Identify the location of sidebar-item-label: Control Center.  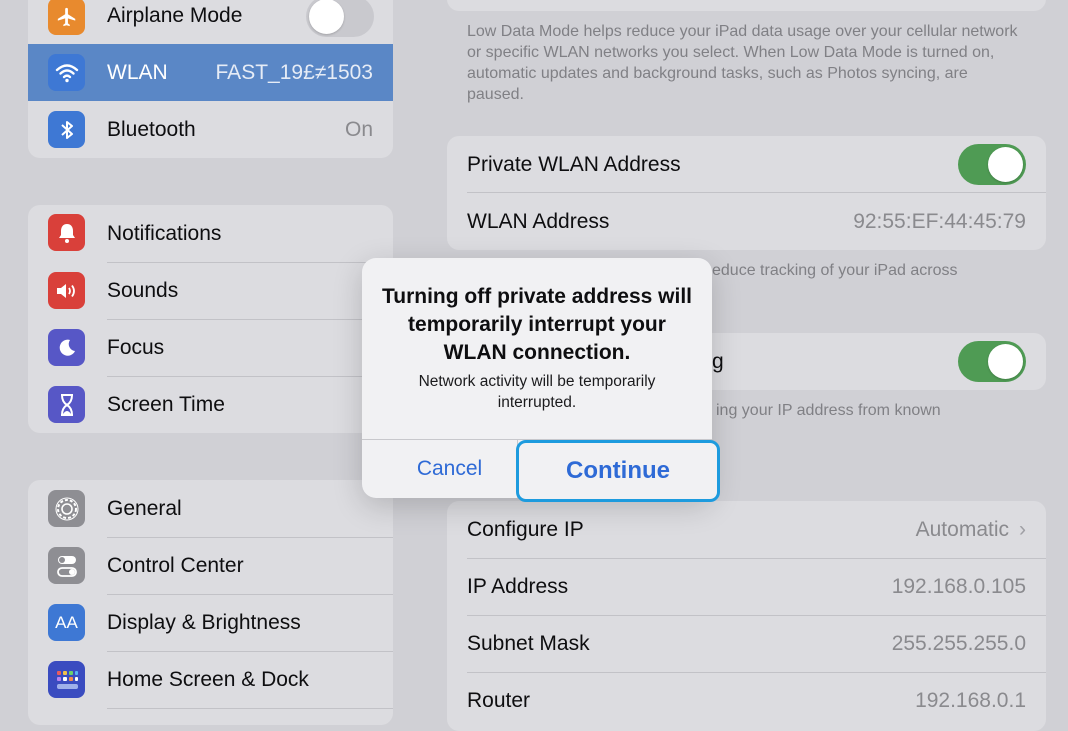
(175, 565).